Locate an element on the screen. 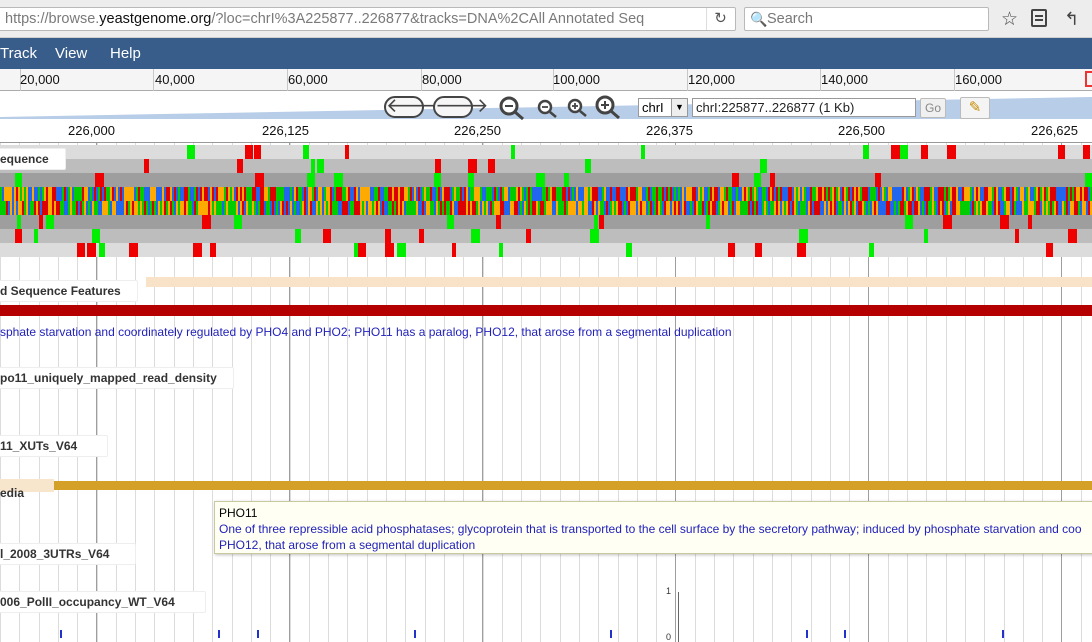 This screenshot has height=642, width=1092. highlight-pencil-icon: ✎ is located at coordinates (975, 108).